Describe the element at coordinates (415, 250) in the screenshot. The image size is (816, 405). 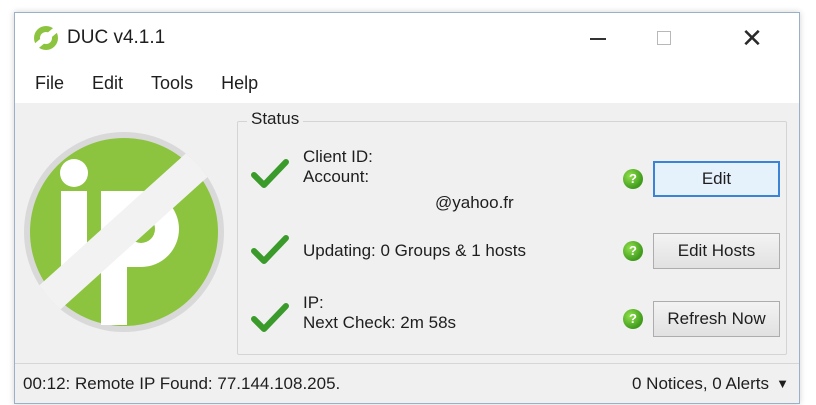
I see `updating-status-text: Updating: 0 Groups & 1 hosts` at that location.